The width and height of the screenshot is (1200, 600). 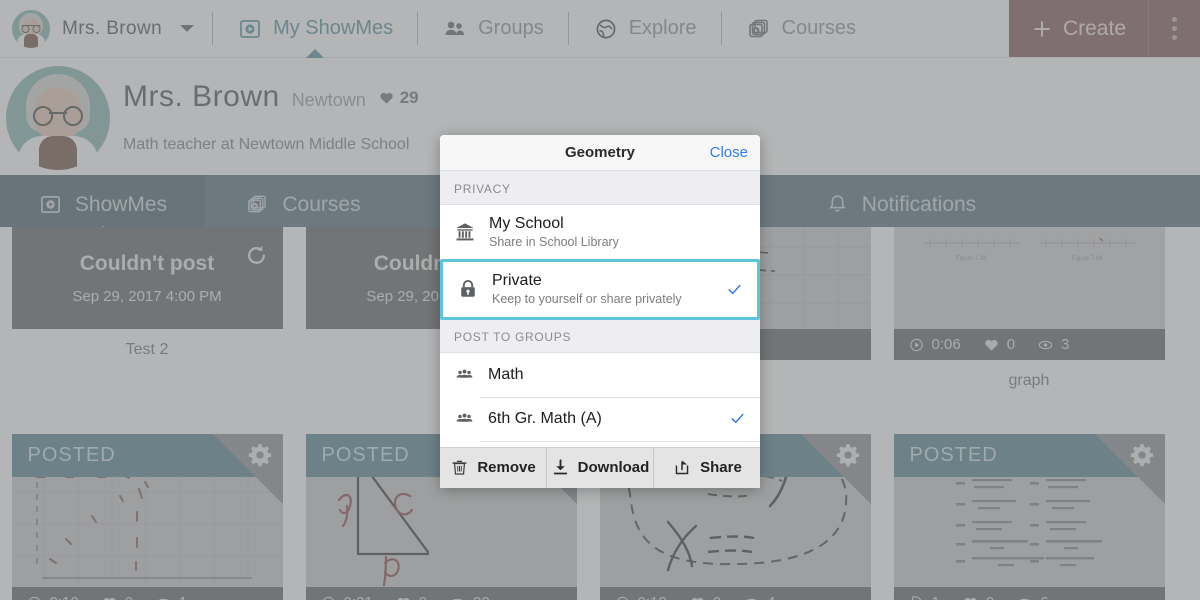 I want to click on views-count: 20, so click(x=481, y=597).